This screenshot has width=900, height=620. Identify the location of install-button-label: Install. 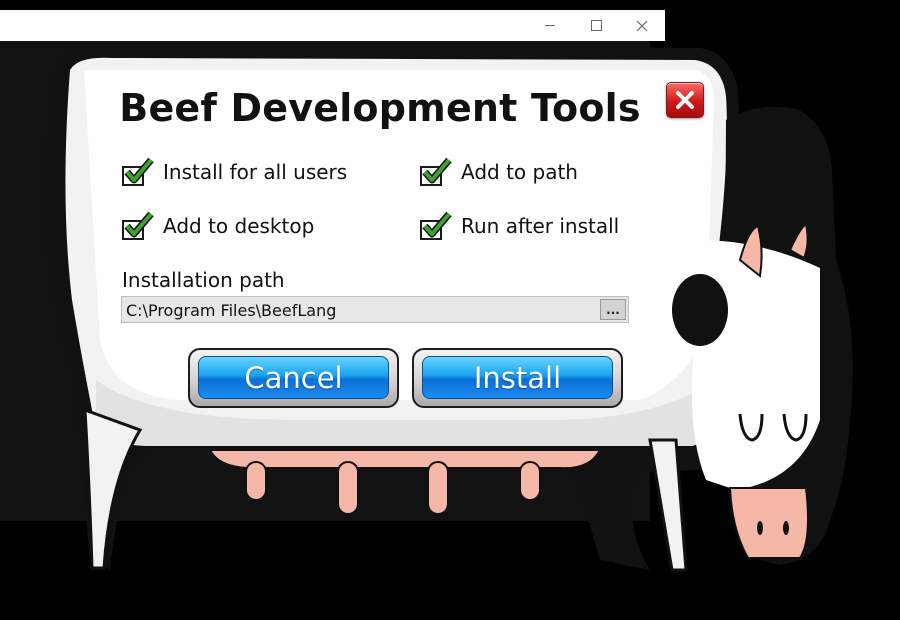
(517, 377).